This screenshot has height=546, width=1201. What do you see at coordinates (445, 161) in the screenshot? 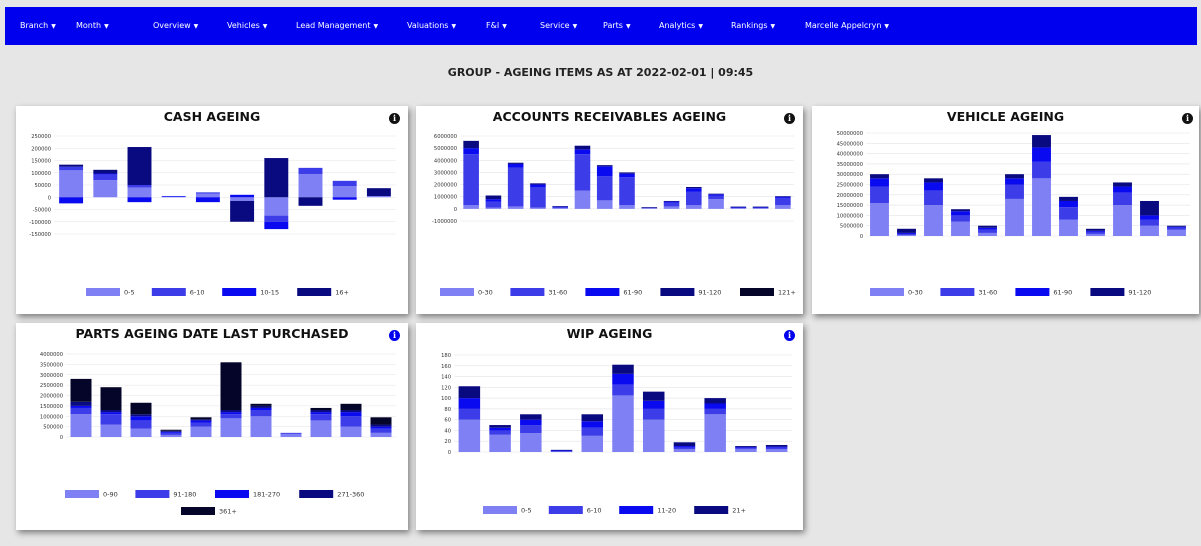
I see `y-tick-label: 4000000` at bounding box center [445, 161].